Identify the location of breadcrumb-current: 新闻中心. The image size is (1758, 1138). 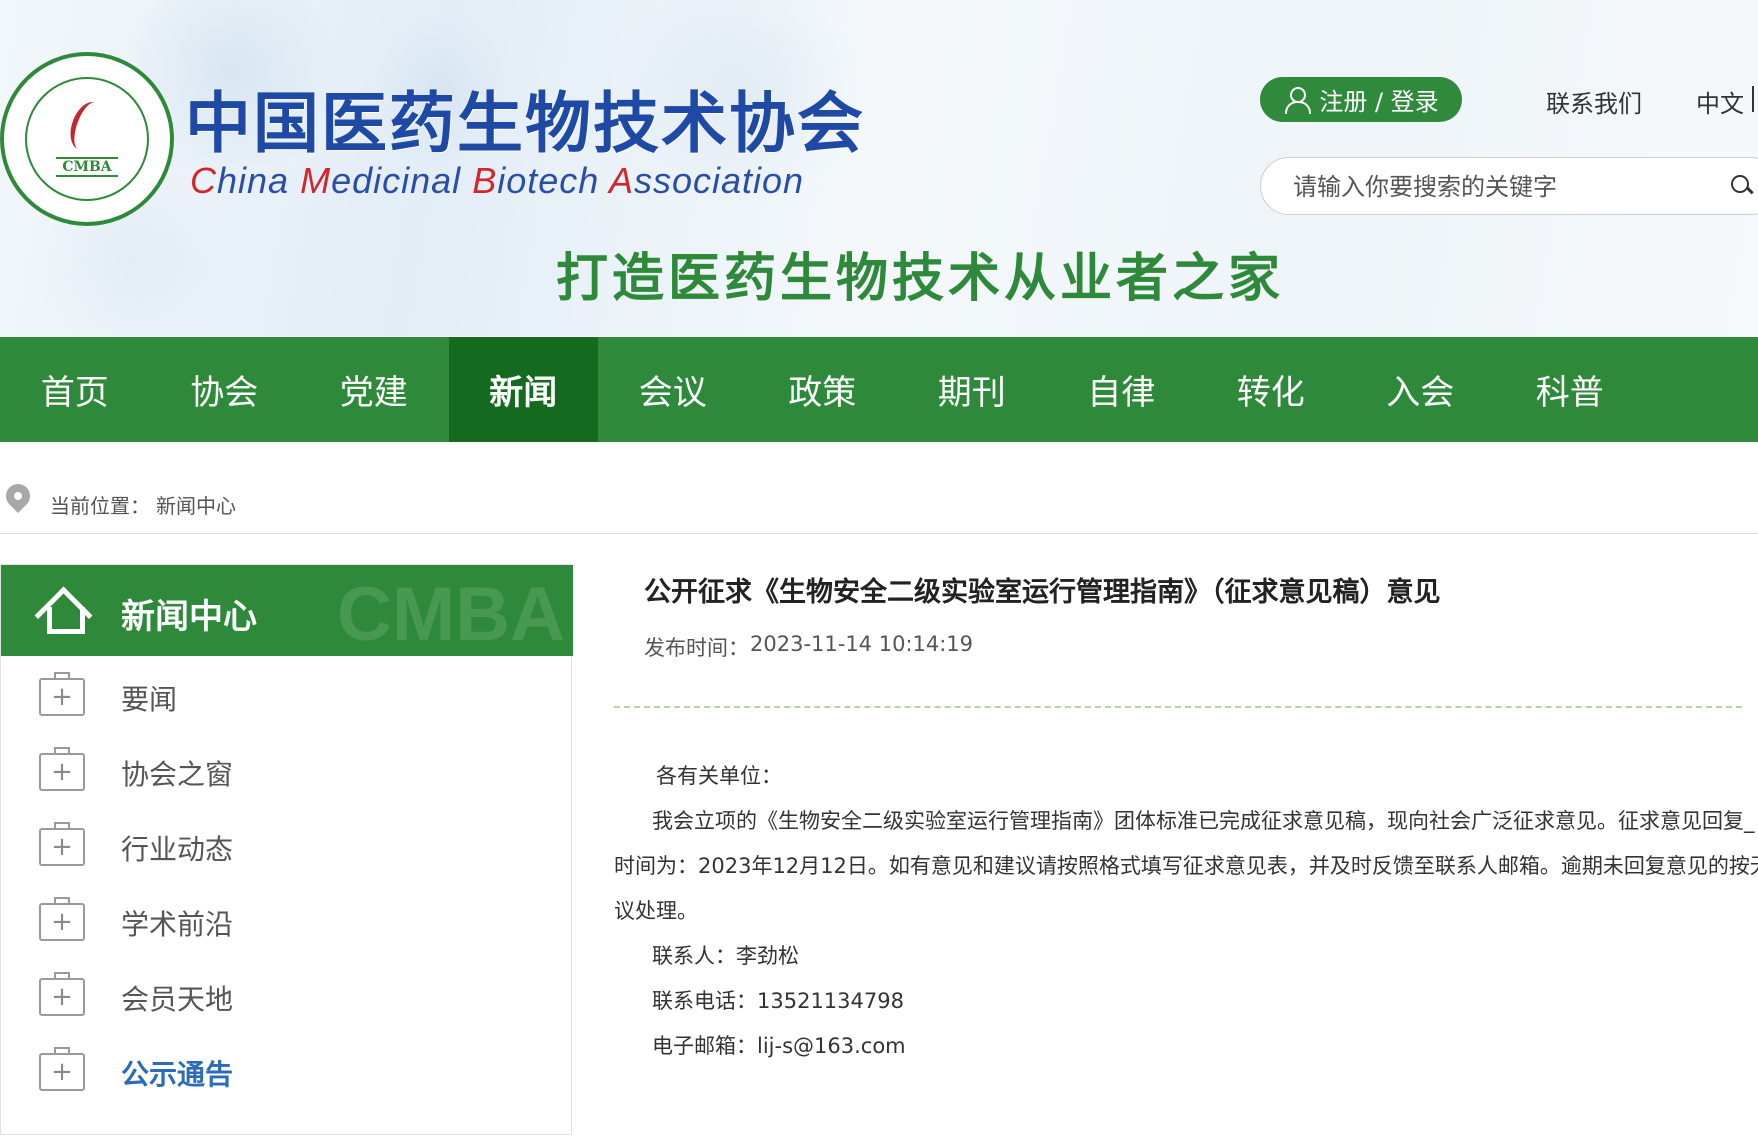
(196, 504).